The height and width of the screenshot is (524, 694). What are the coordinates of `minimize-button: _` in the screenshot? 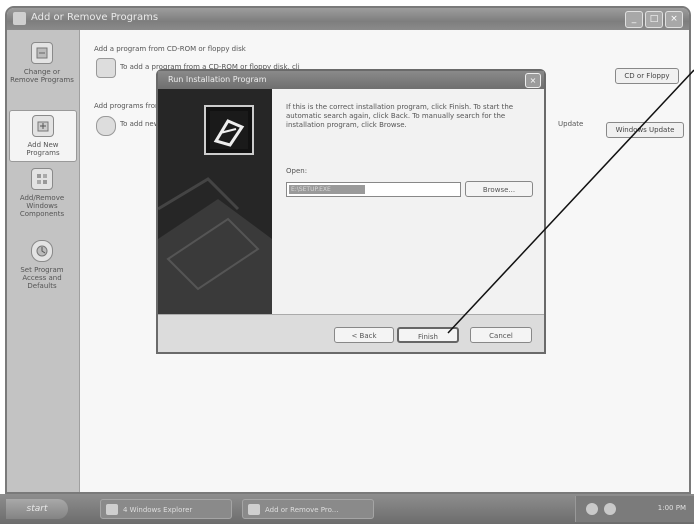 It's located at (634, 19).